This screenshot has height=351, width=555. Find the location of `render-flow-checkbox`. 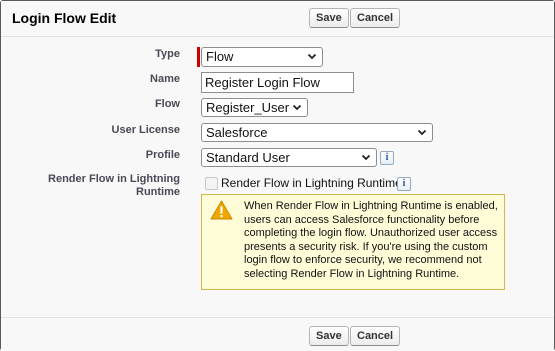

render-flow-checkbox is located at coordinates (211, 183).